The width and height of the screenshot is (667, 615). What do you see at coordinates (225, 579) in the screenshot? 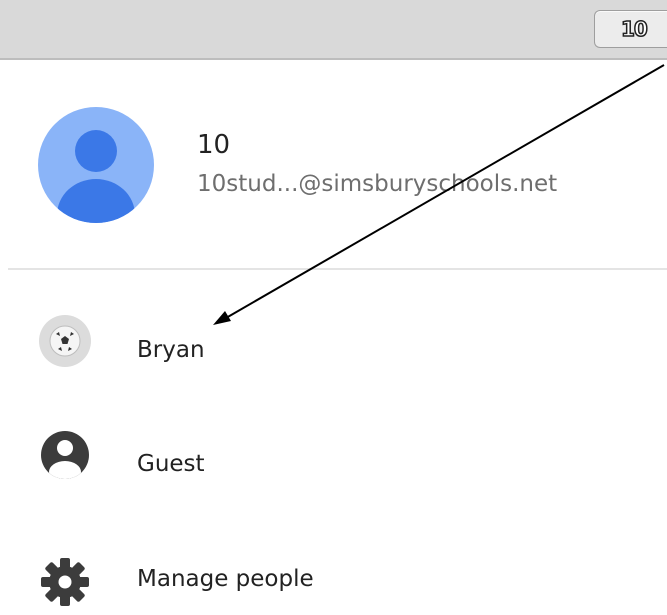
I see `menu-item-label: Manage people` at bounding box center [225, 579].